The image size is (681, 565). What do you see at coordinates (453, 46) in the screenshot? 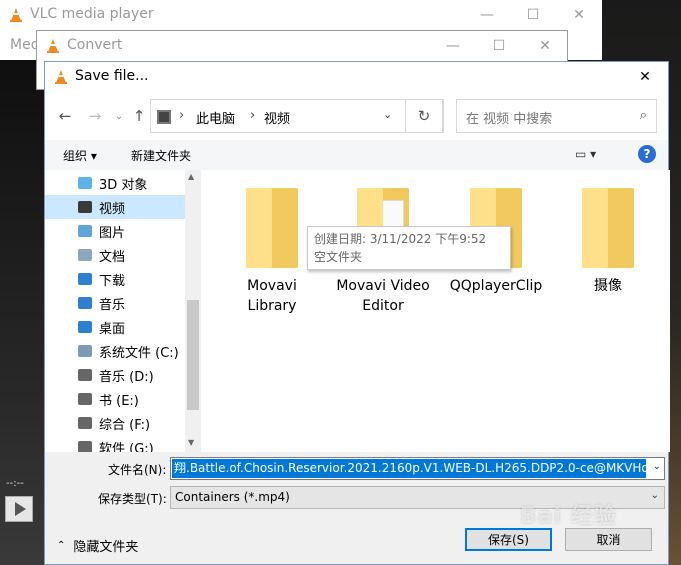
I see `convert-minimize-button: —` at bounding box center [453, 46].